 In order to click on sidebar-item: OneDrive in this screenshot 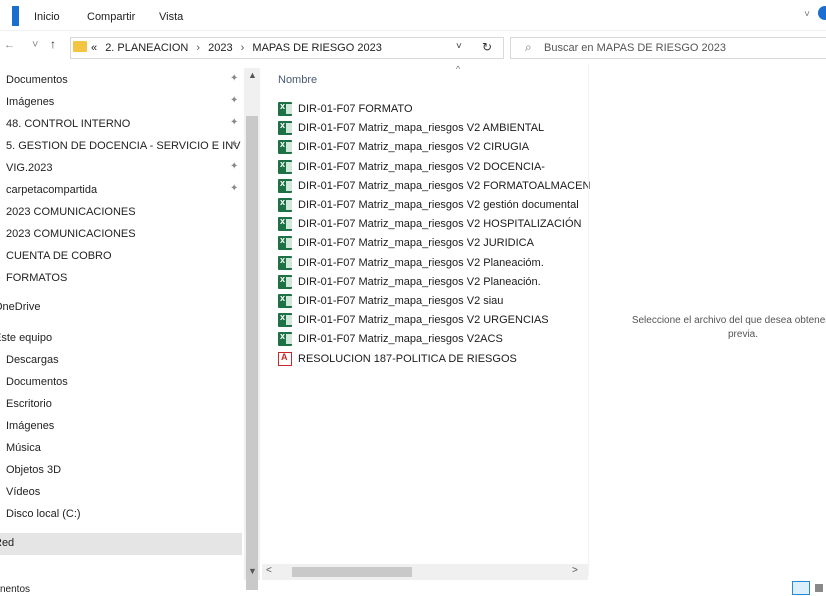, I will do `click(121, 308)`.